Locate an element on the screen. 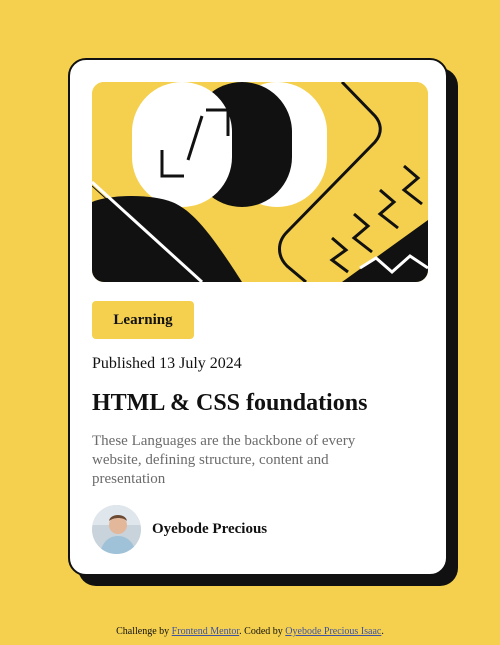  author-avatar-icon is located at coordinates (116, 529).